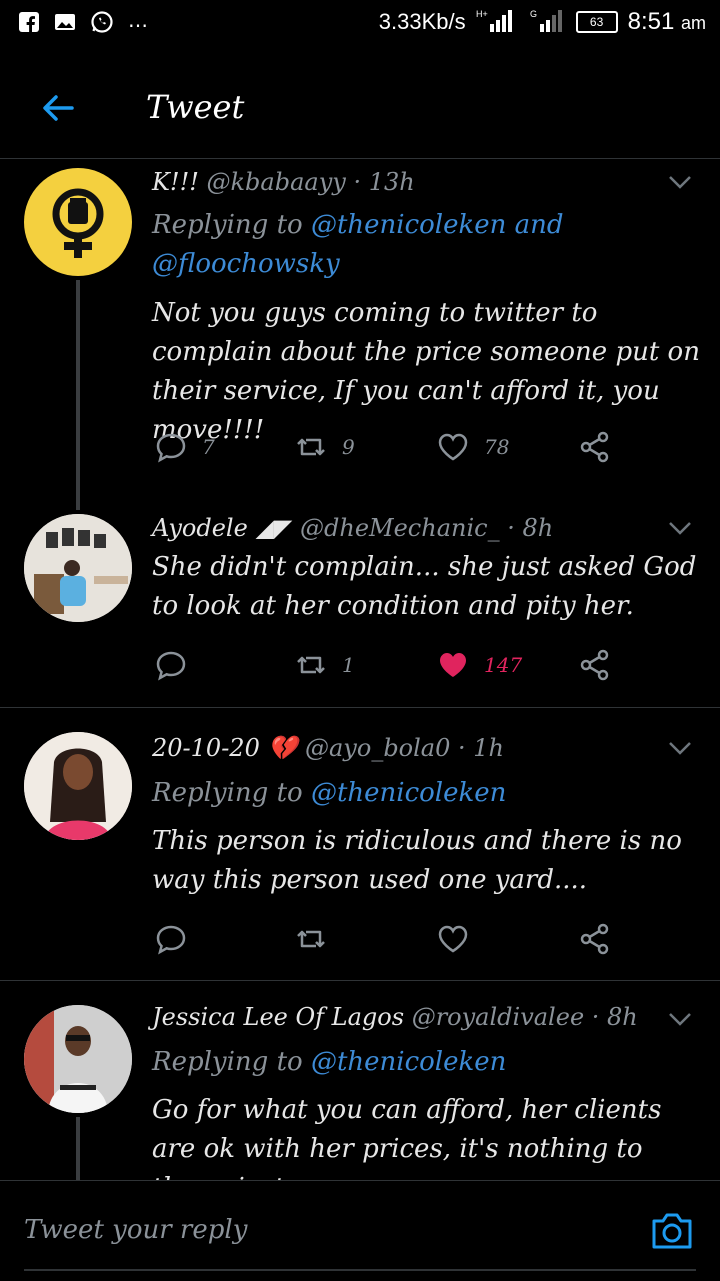 The height and width of the screenshot is (1281, 720). I want to click on page-title: Tweet, so click(195, 107).